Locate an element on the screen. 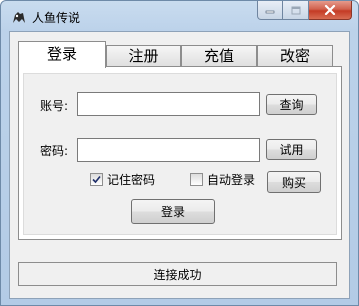 The width and height of the screenshot is (359, 306). password-label: 密码: is located at coordinates (54, 151).